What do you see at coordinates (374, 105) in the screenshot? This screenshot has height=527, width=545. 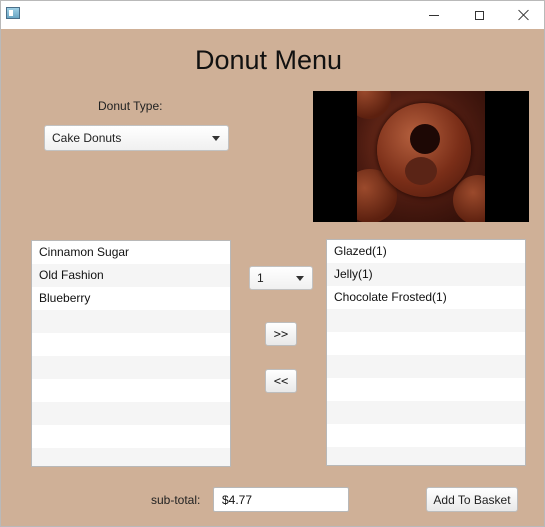 I see `photo-donut-back` at bounding box center [374, 105].